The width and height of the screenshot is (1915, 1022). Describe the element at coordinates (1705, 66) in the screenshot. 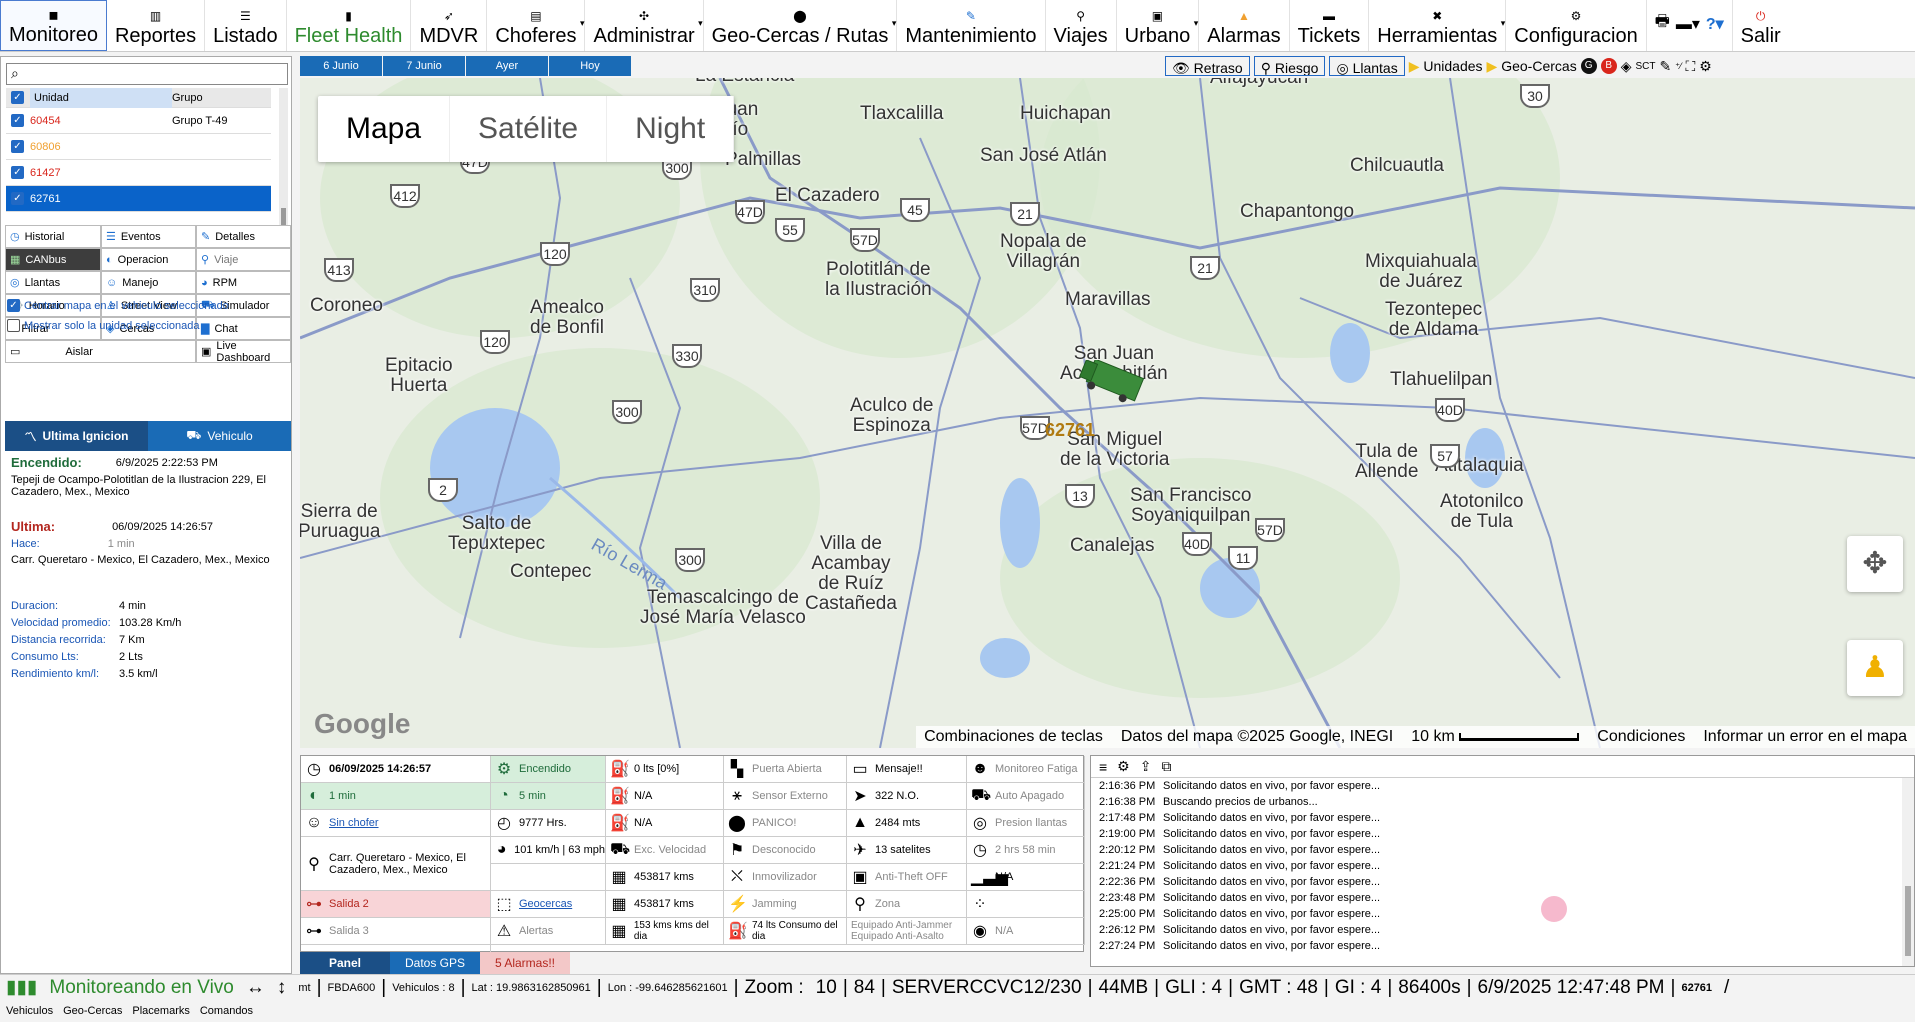

I see `settings-icon: ⚙` at that location.